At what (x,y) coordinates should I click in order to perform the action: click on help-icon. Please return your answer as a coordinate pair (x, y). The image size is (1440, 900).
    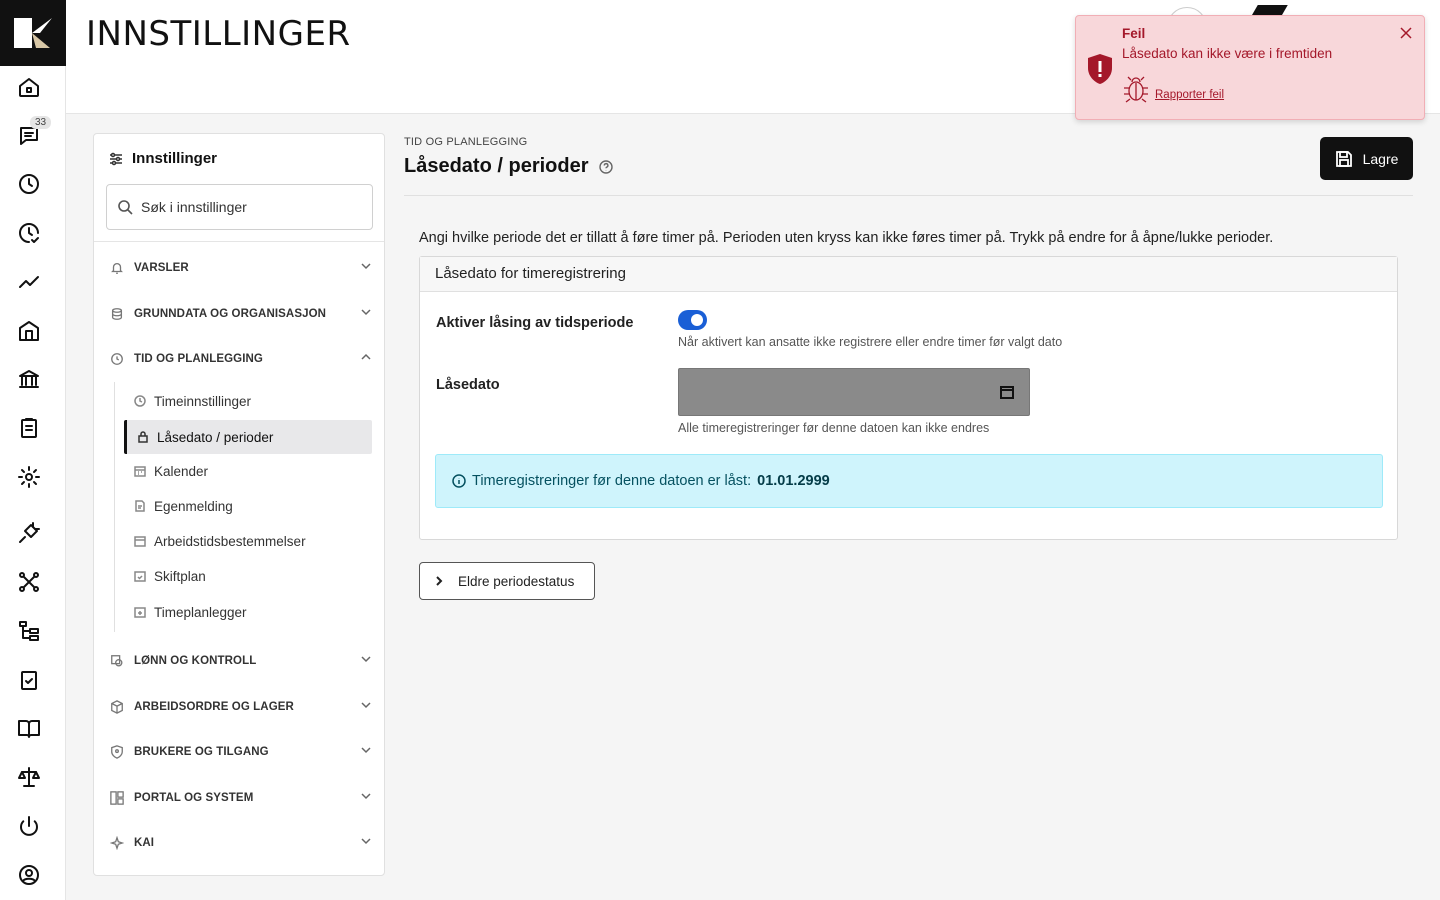
    Looking at the image, I should click on (605, 166).